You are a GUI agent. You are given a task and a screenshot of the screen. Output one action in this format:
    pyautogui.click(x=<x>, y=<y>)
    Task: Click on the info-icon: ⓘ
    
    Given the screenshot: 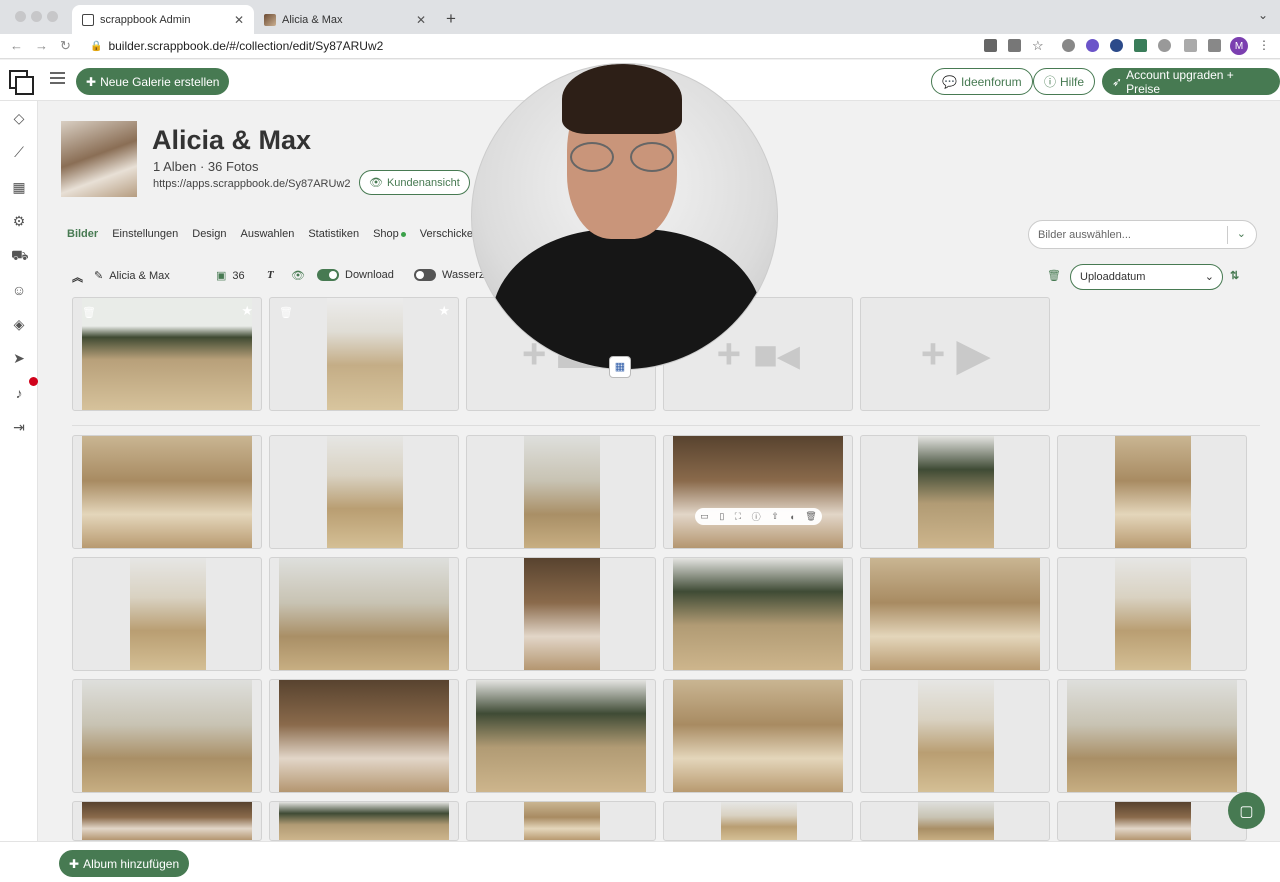 What is the action you would take?
    pyautogui.click(x=756, y=516)
    